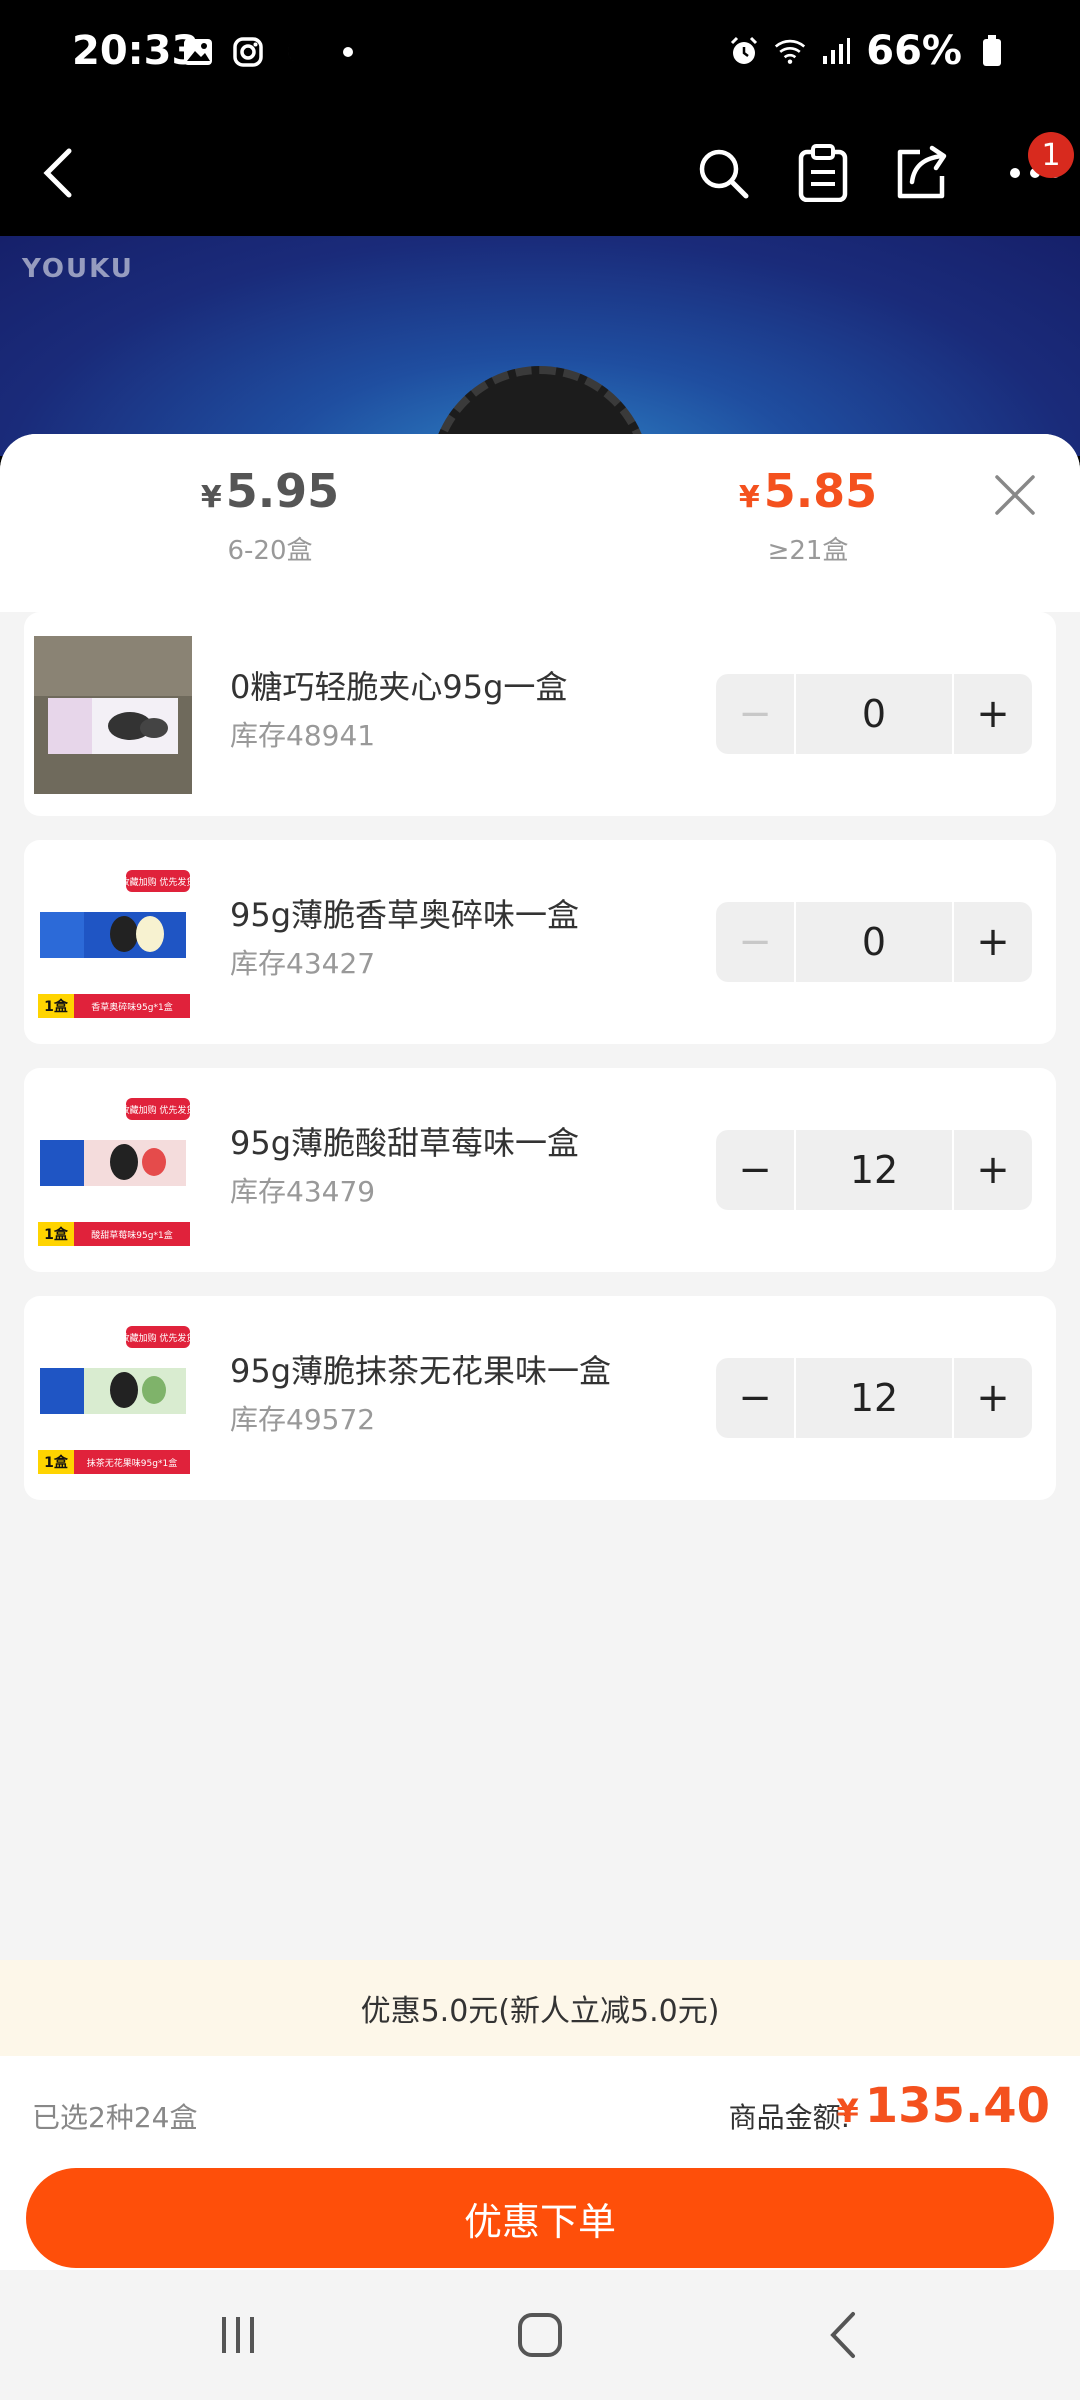 This screenshot has width=1080, height=2400. I want to click on top-nav: 1, so click(540, 173).